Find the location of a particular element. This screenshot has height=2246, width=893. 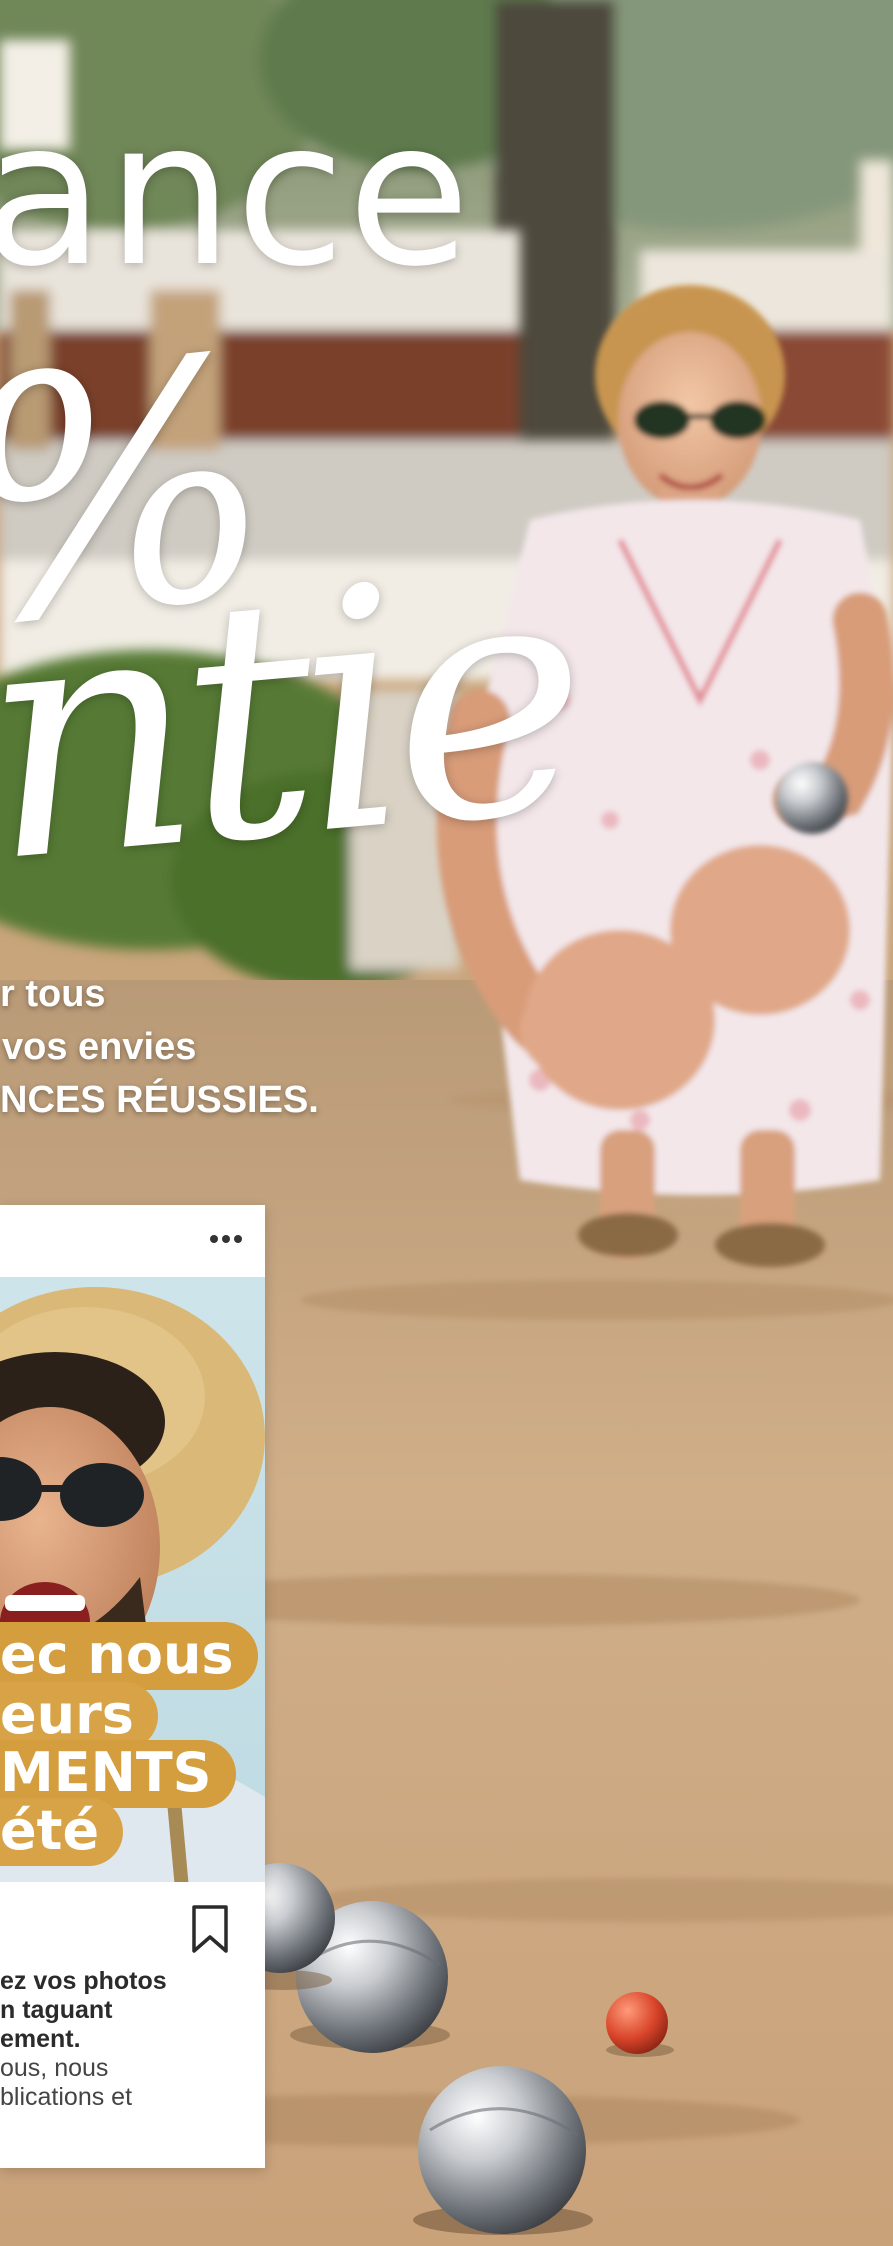

subtitle-line-1: r tous is located at coordinates (53, 994).